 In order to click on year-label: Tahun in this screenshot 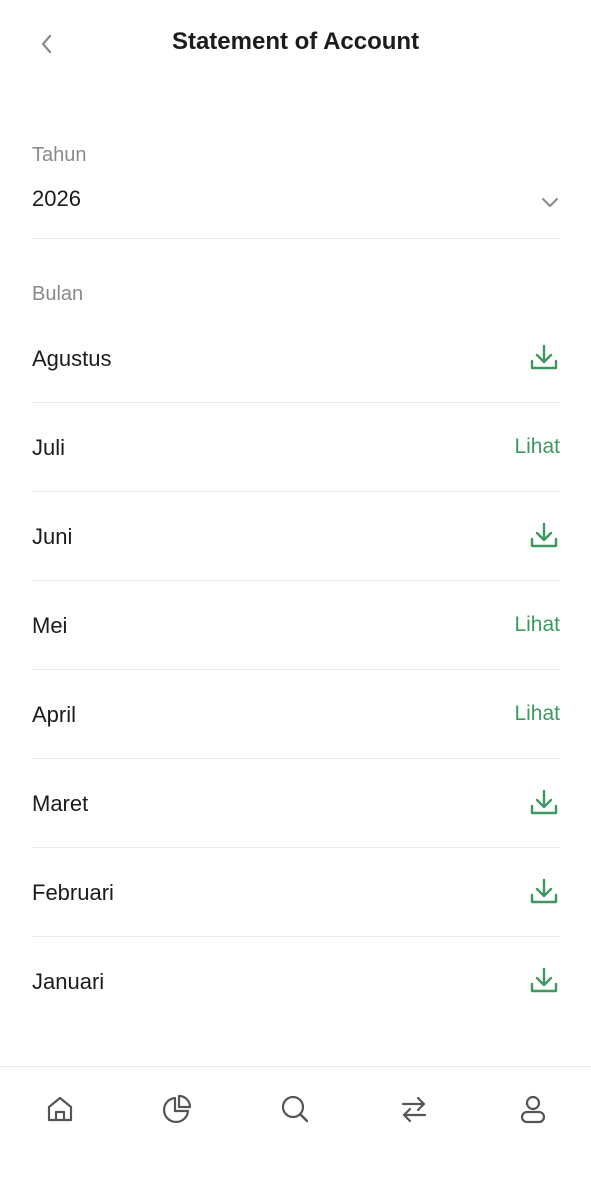, I will do `click(59, 155)`.